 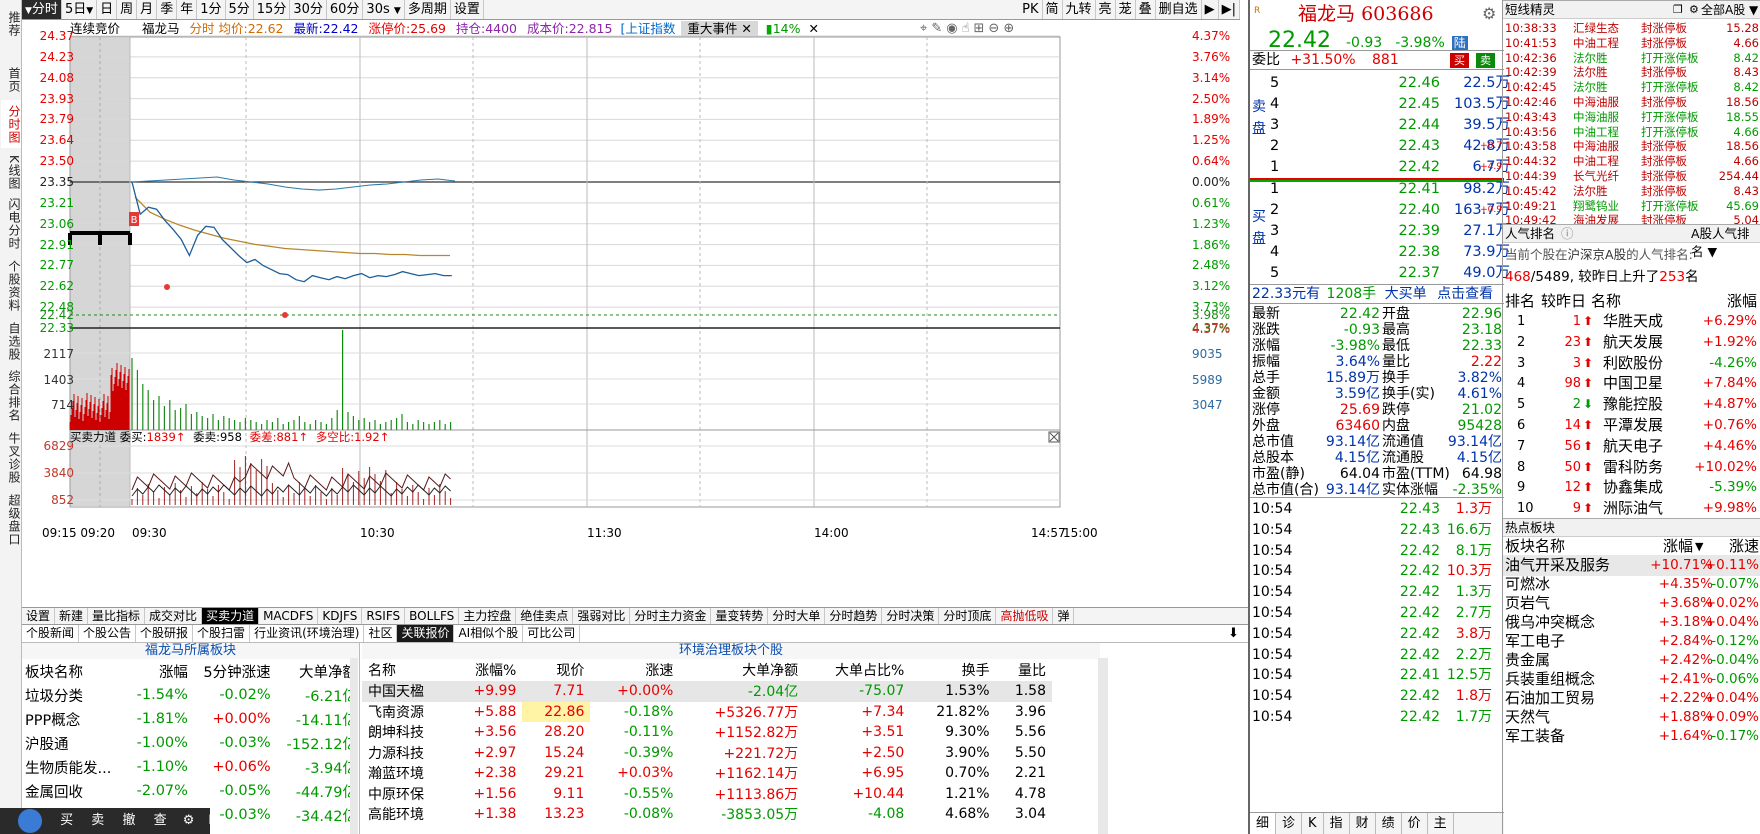 What do you see at coordinates (938, 28) in the screenshot?
I see `draw-icon: ✎` at bounding box center [938, 28].